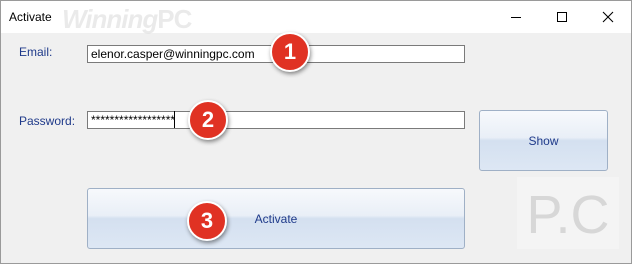  I want to click on maximize-button, so click(562, 17).